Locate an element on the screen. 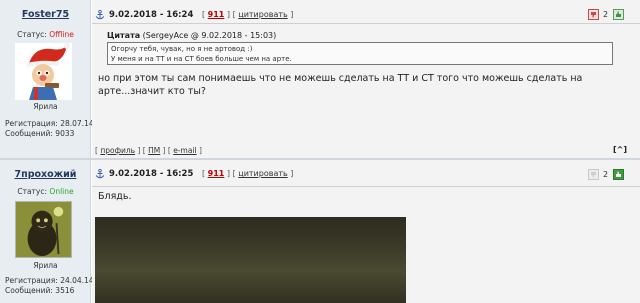  messages-count: 3516 is located at coordinates (65, 290).